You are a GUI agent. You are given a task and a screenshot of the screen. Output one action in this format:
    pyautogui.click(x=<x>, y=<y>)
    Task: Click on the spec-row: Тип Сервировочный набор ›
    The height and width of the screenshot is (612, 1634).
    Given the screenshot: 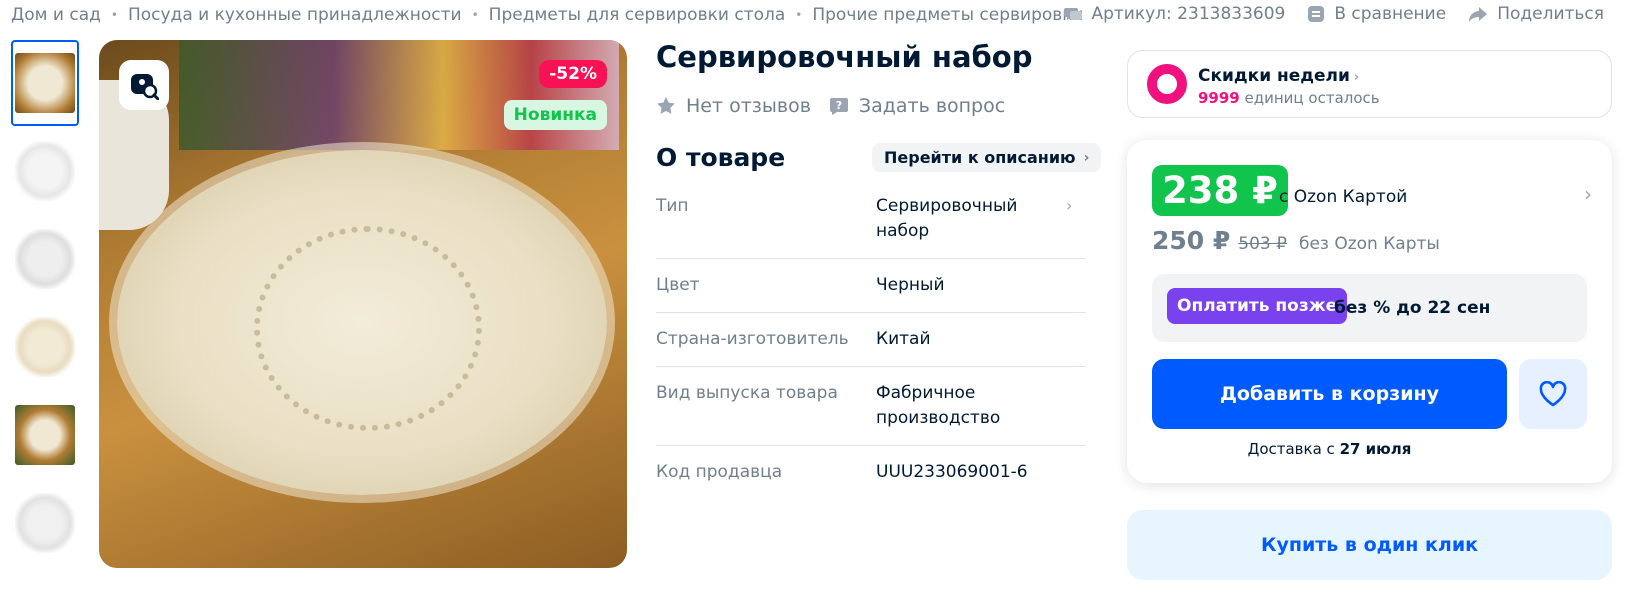 What is the action you would take?
    pyautogui.click(x=871, y=224)
    